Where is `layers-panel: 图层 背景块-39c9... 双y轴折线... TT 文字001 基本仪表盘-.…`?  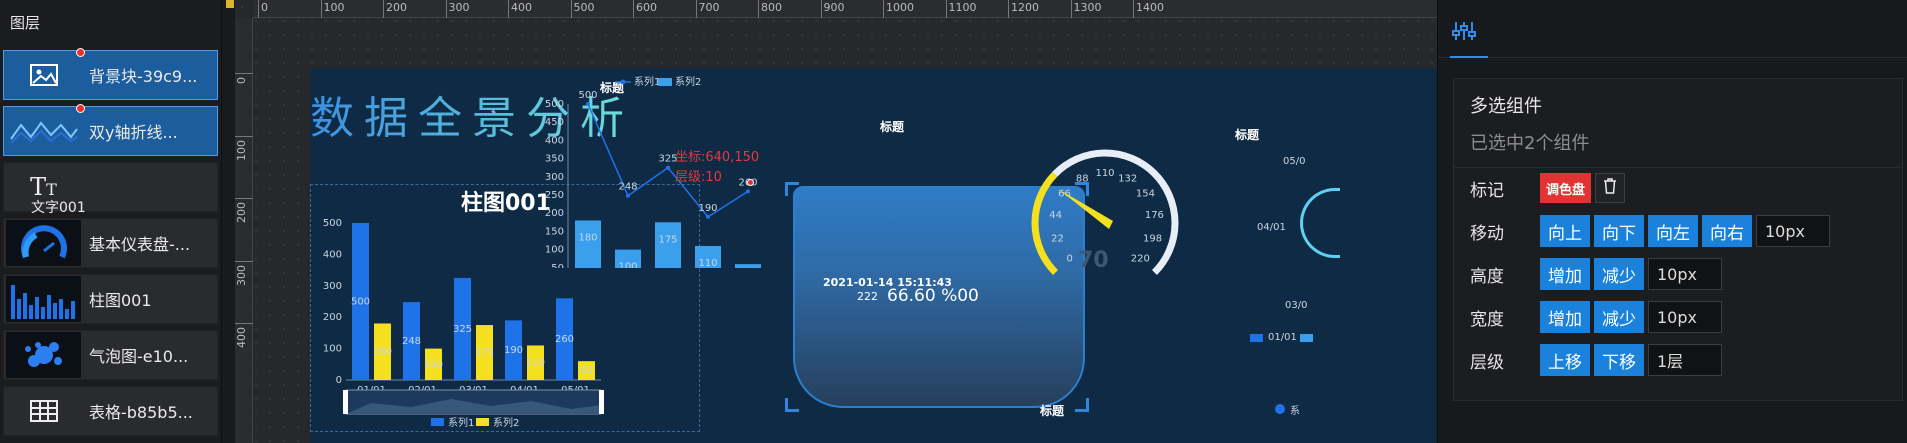
layers-panel: 图层 背景块-39c9... 双y轴折线... TT 文字001 基本仪表盘-.… is located at coordinates (111, 221).